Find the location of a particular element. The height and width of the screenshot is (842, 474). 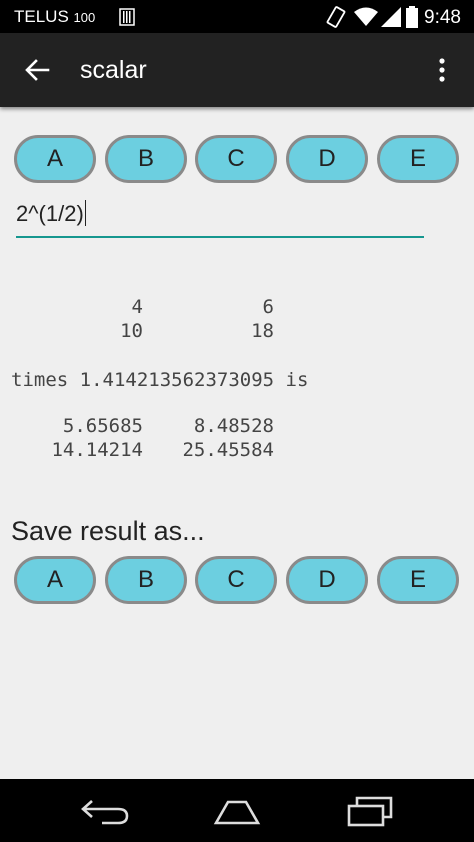

matrix-cell: 10 is located at coordinates (131, 331).